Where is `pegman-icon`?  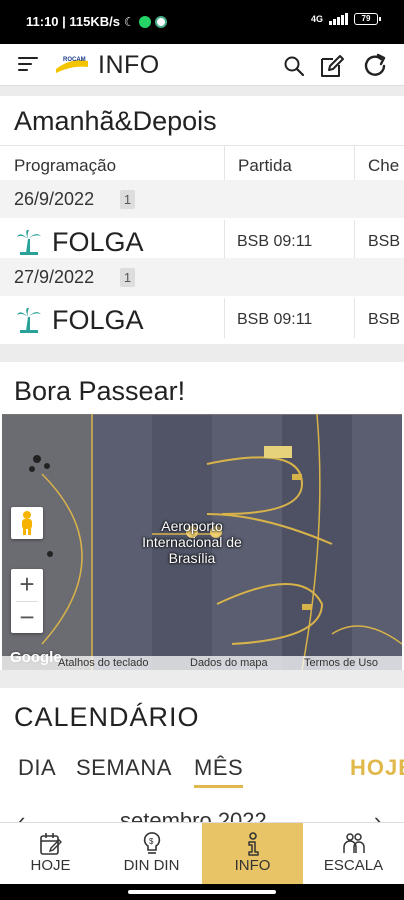
pegman-icon is located at coordinates (27, 523).